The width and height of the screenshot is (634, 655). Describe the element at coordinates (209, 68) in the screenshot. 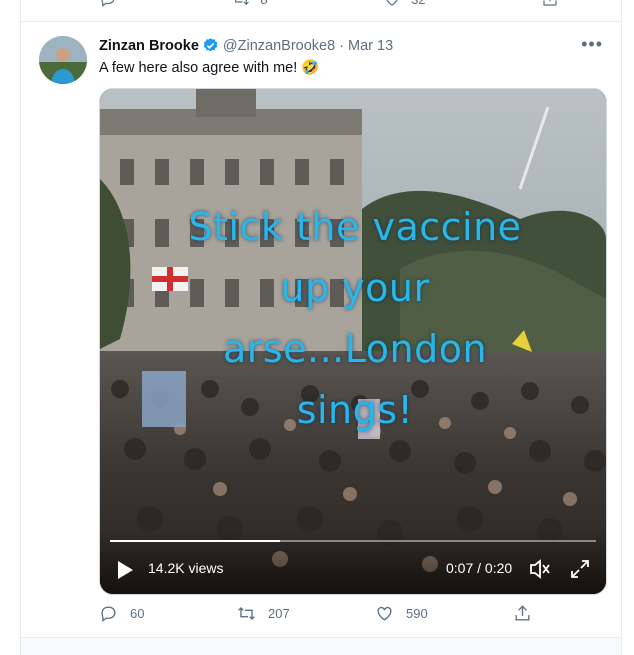

I see `tweet-text: A few here also agree with me! 🤣` at that location.